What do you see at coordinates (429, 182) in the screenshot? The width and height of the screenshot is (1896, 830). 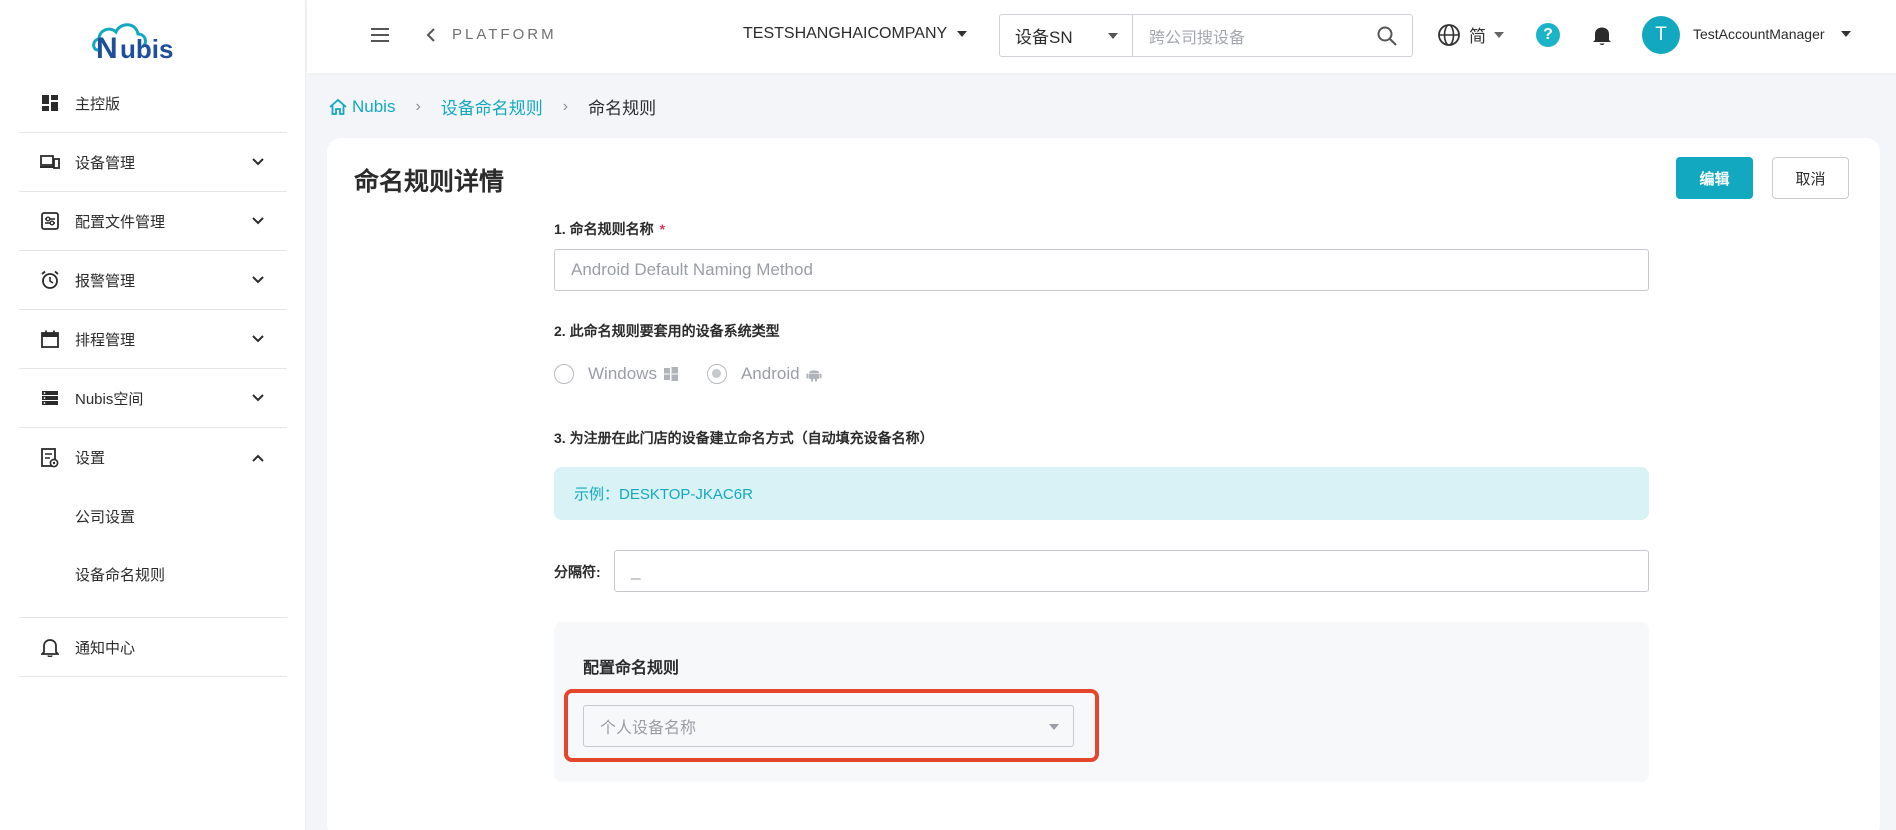 I see `page-title: 命名规则详情` at bounding box center [429, 182].